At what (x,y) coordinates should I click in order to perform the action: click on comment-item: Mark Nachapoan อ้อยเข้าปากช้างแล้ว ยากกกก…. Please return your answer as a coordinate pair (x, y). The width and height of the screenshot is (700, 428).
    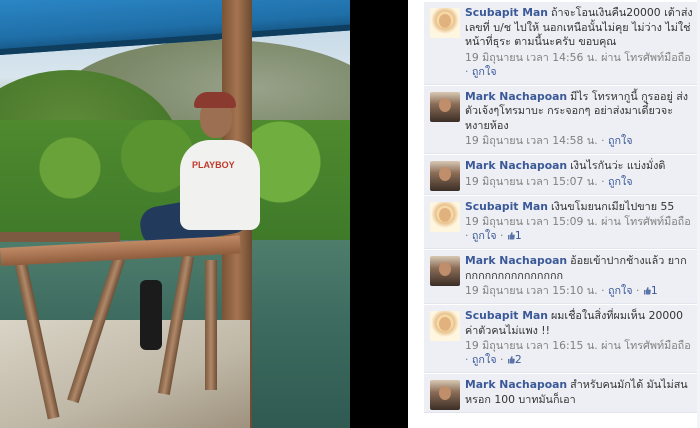
    Looking at the image, I should click on (562, 277).